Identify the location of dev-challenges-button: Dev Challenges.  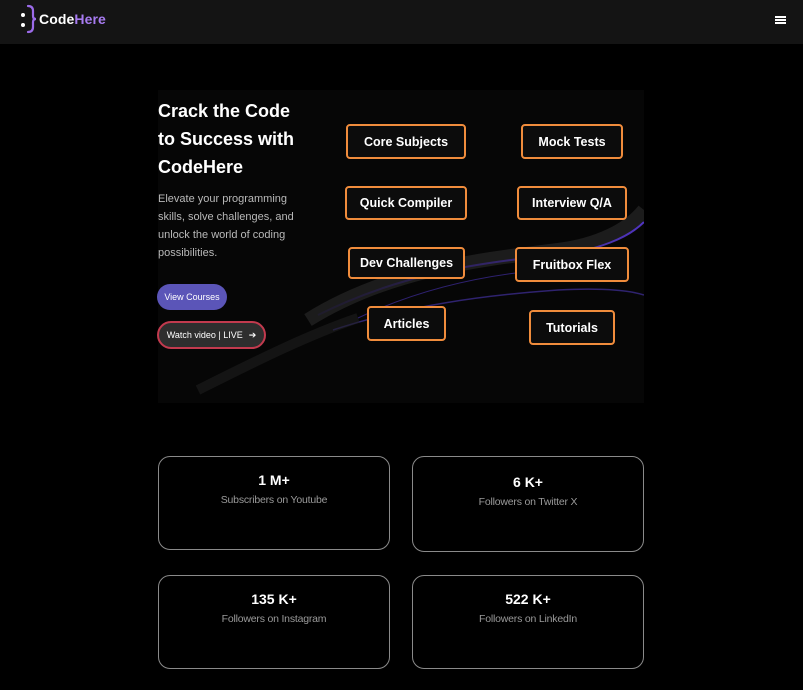
(406, 263).